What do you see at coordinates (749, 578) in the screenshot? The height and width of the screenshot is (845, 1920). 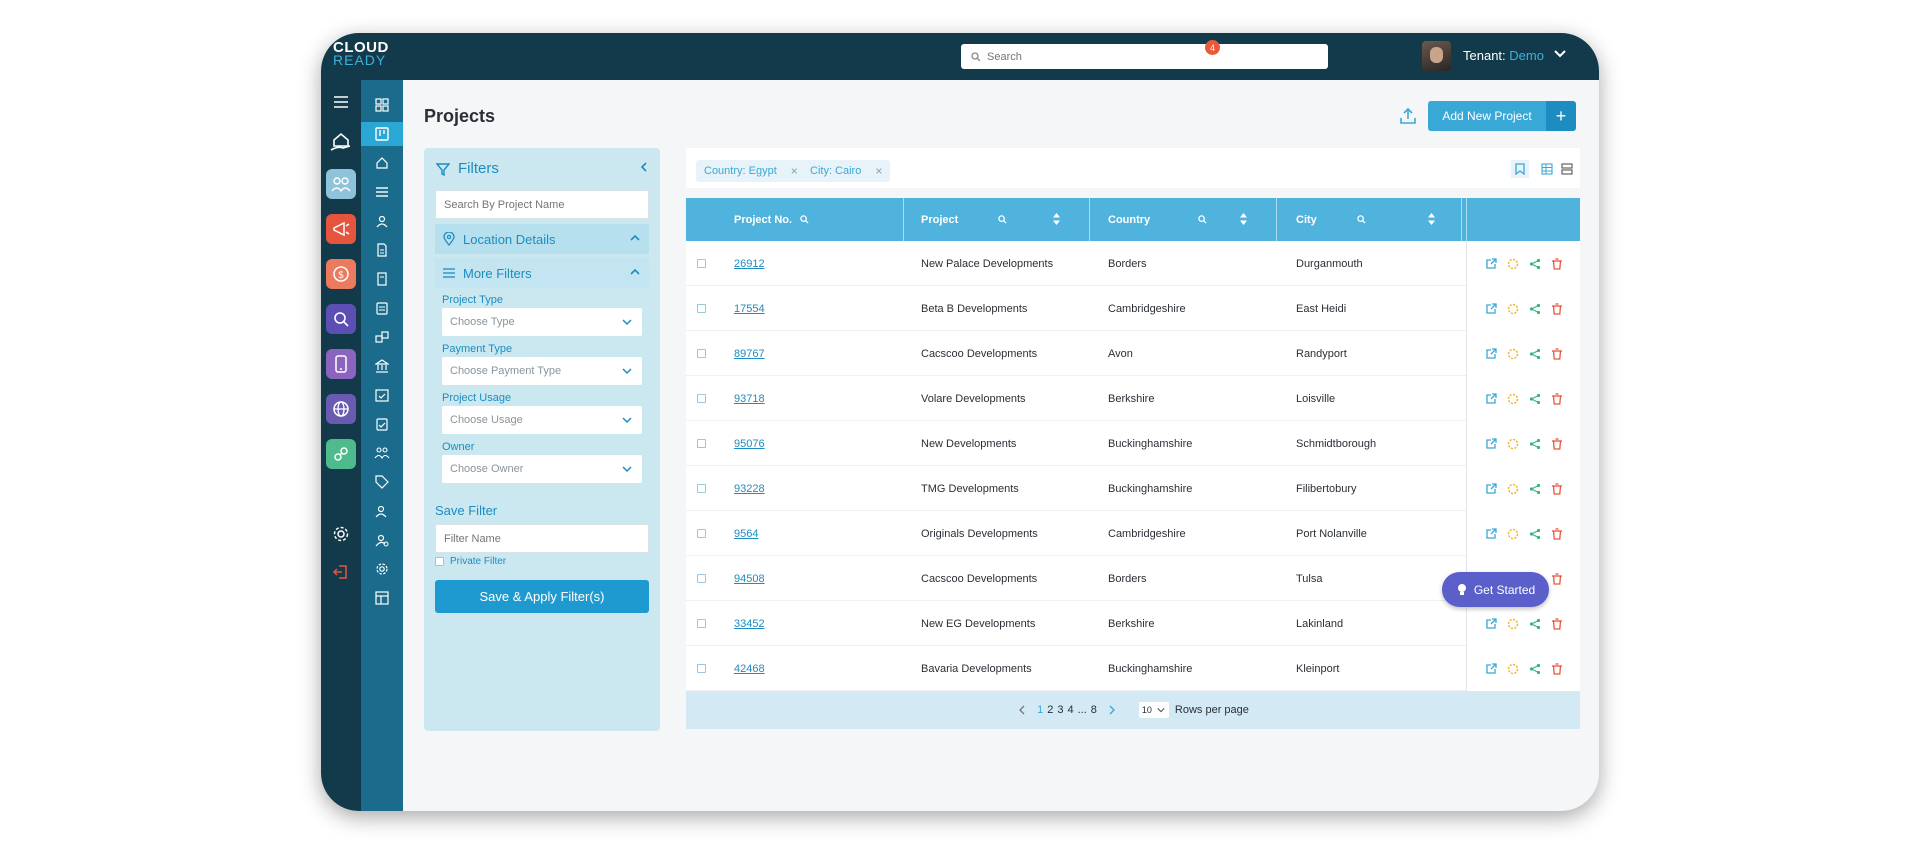 I see `project-no-link: 94508` at bounding box center [749, 578].